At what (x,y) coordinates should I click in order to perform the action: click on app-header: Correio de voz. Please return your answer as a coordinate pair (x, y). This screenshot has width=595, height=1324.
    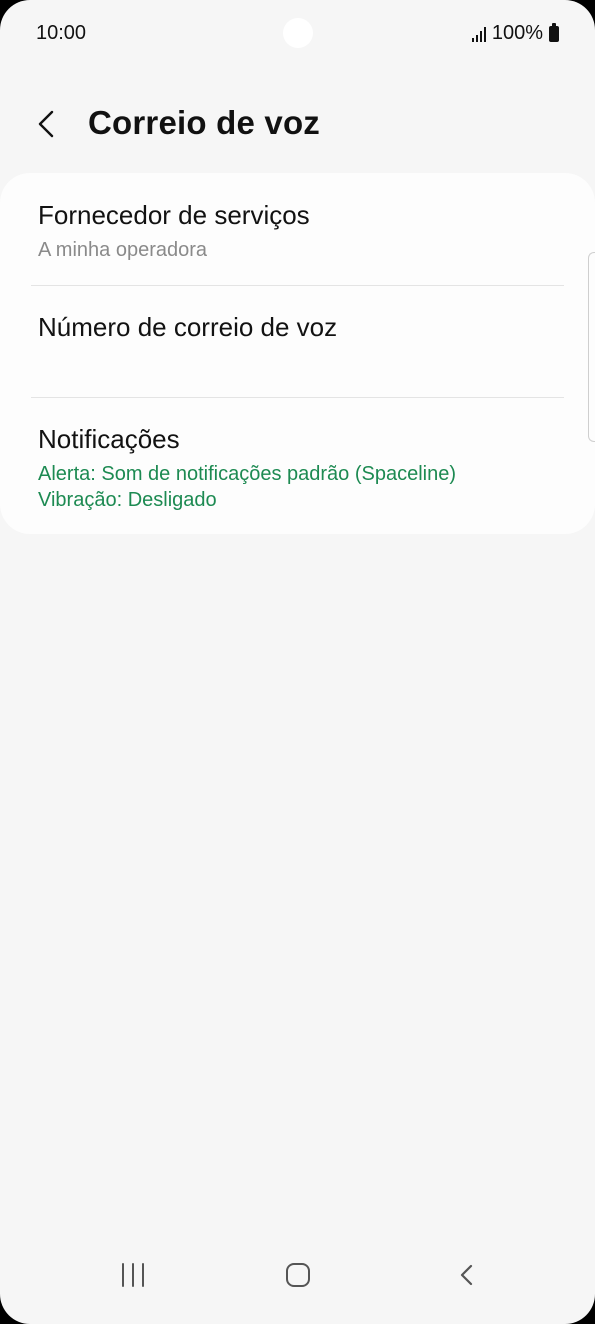
    Looking at the image, I should click on (297, 125).